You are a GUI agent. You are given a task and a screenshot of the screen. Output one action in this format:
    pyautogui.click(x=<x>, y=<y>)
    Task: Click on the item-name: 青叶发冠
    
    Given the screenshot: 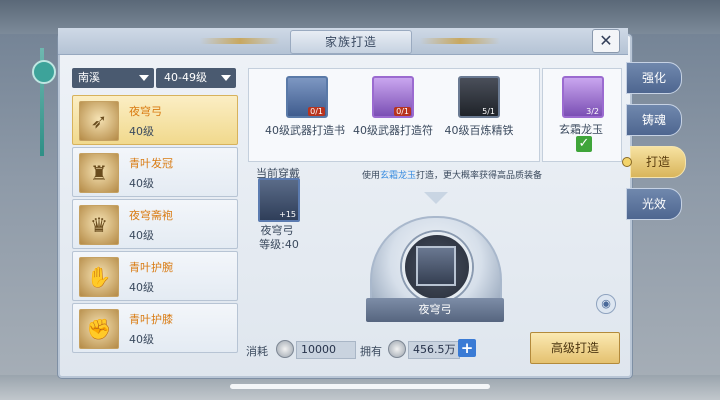 What is the action you would take?
    pyautogui.click(x=151, y=163)
    